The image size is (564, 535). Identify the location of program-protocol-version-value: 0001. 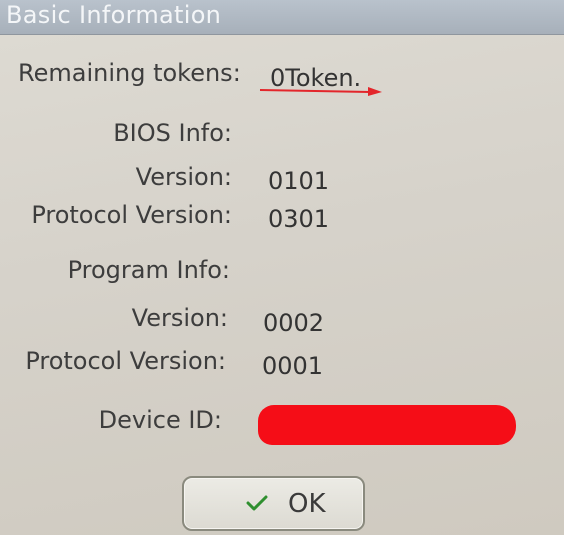
(293, 366).